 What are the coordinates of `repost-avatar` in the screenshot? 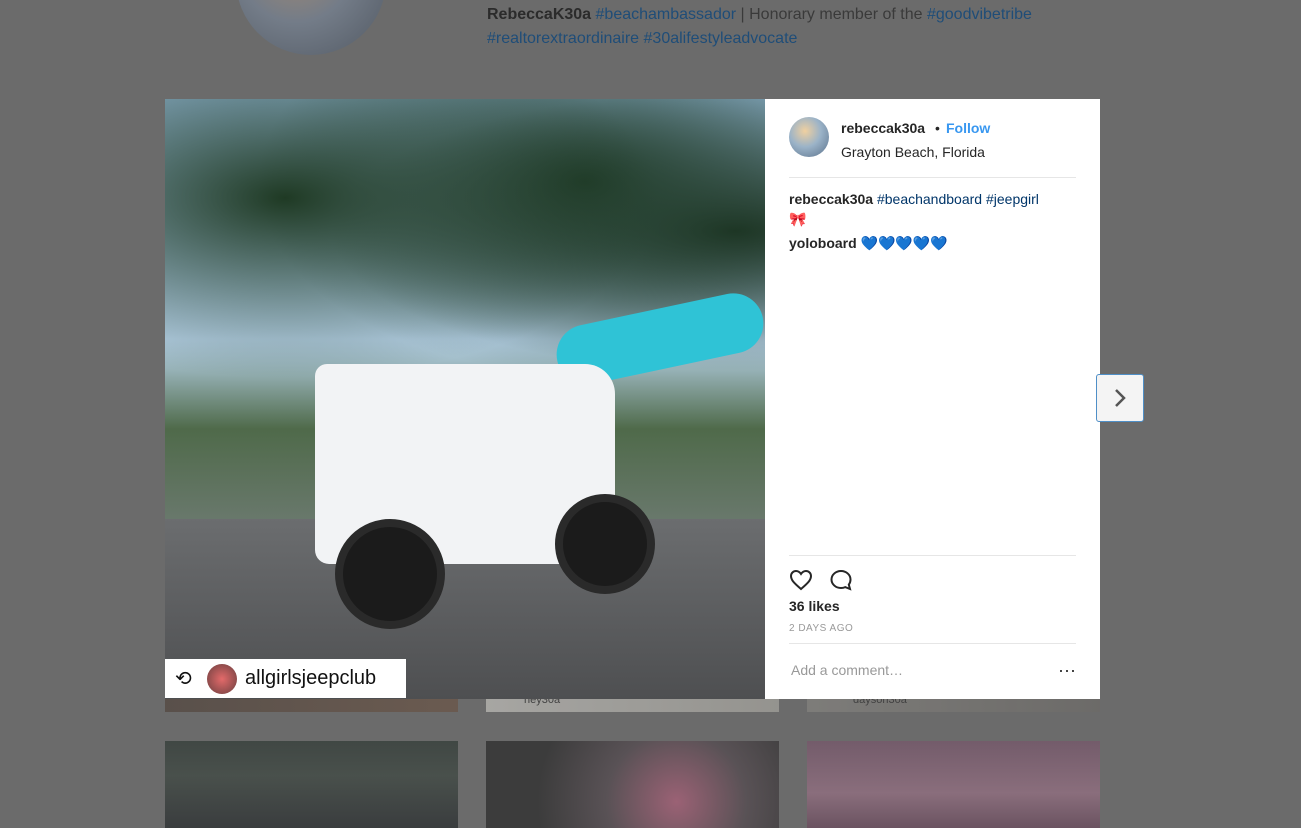 It's located at (222, 678).